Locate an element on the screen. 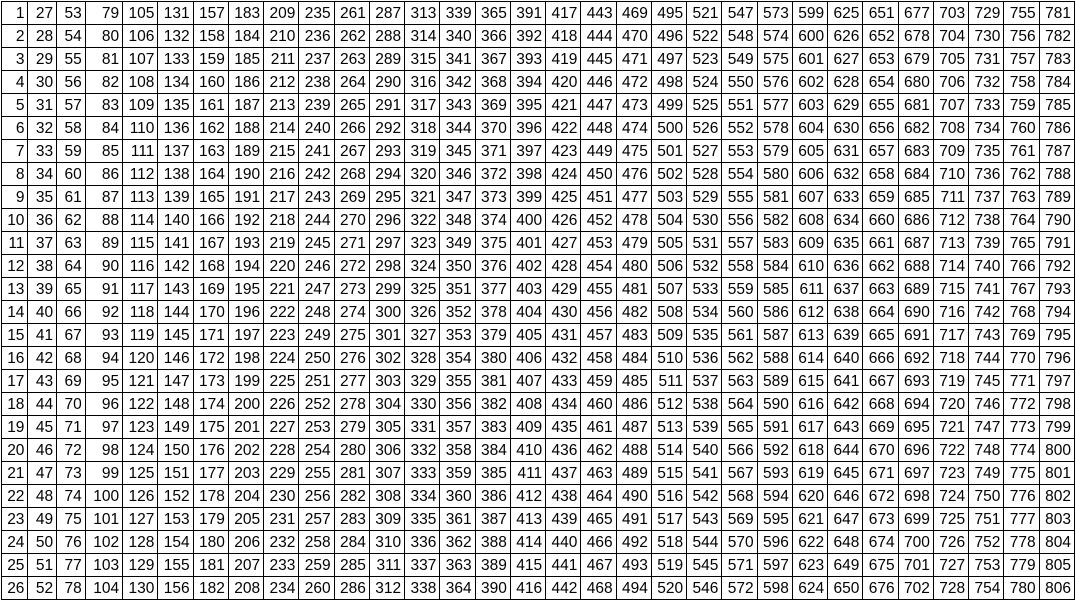 This screenshot has height=605, width=1076. table-cell: 257 is located at coordinates (316, 519).